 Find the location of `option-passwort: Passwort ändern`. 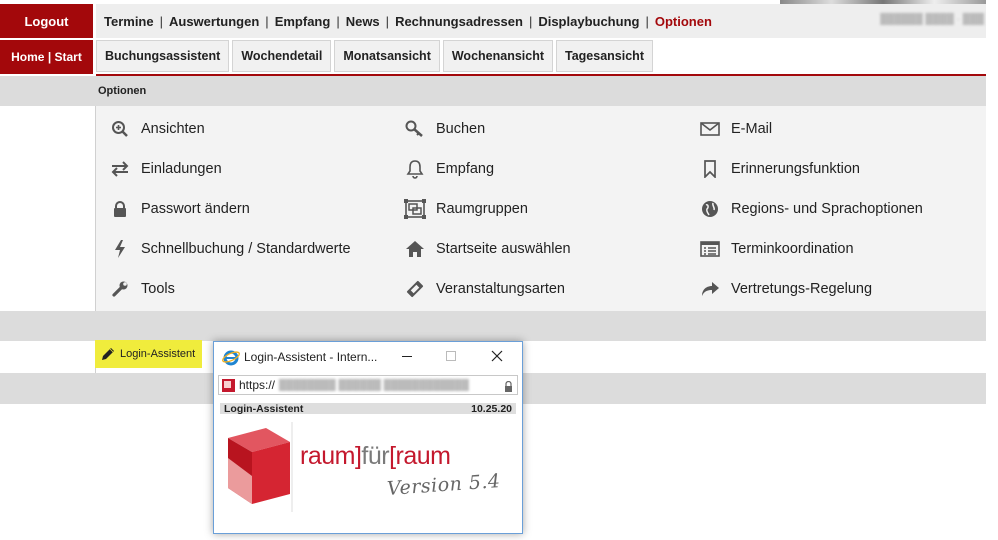

option-passwort: Passwort ändern is located at coordinates (179, 209).